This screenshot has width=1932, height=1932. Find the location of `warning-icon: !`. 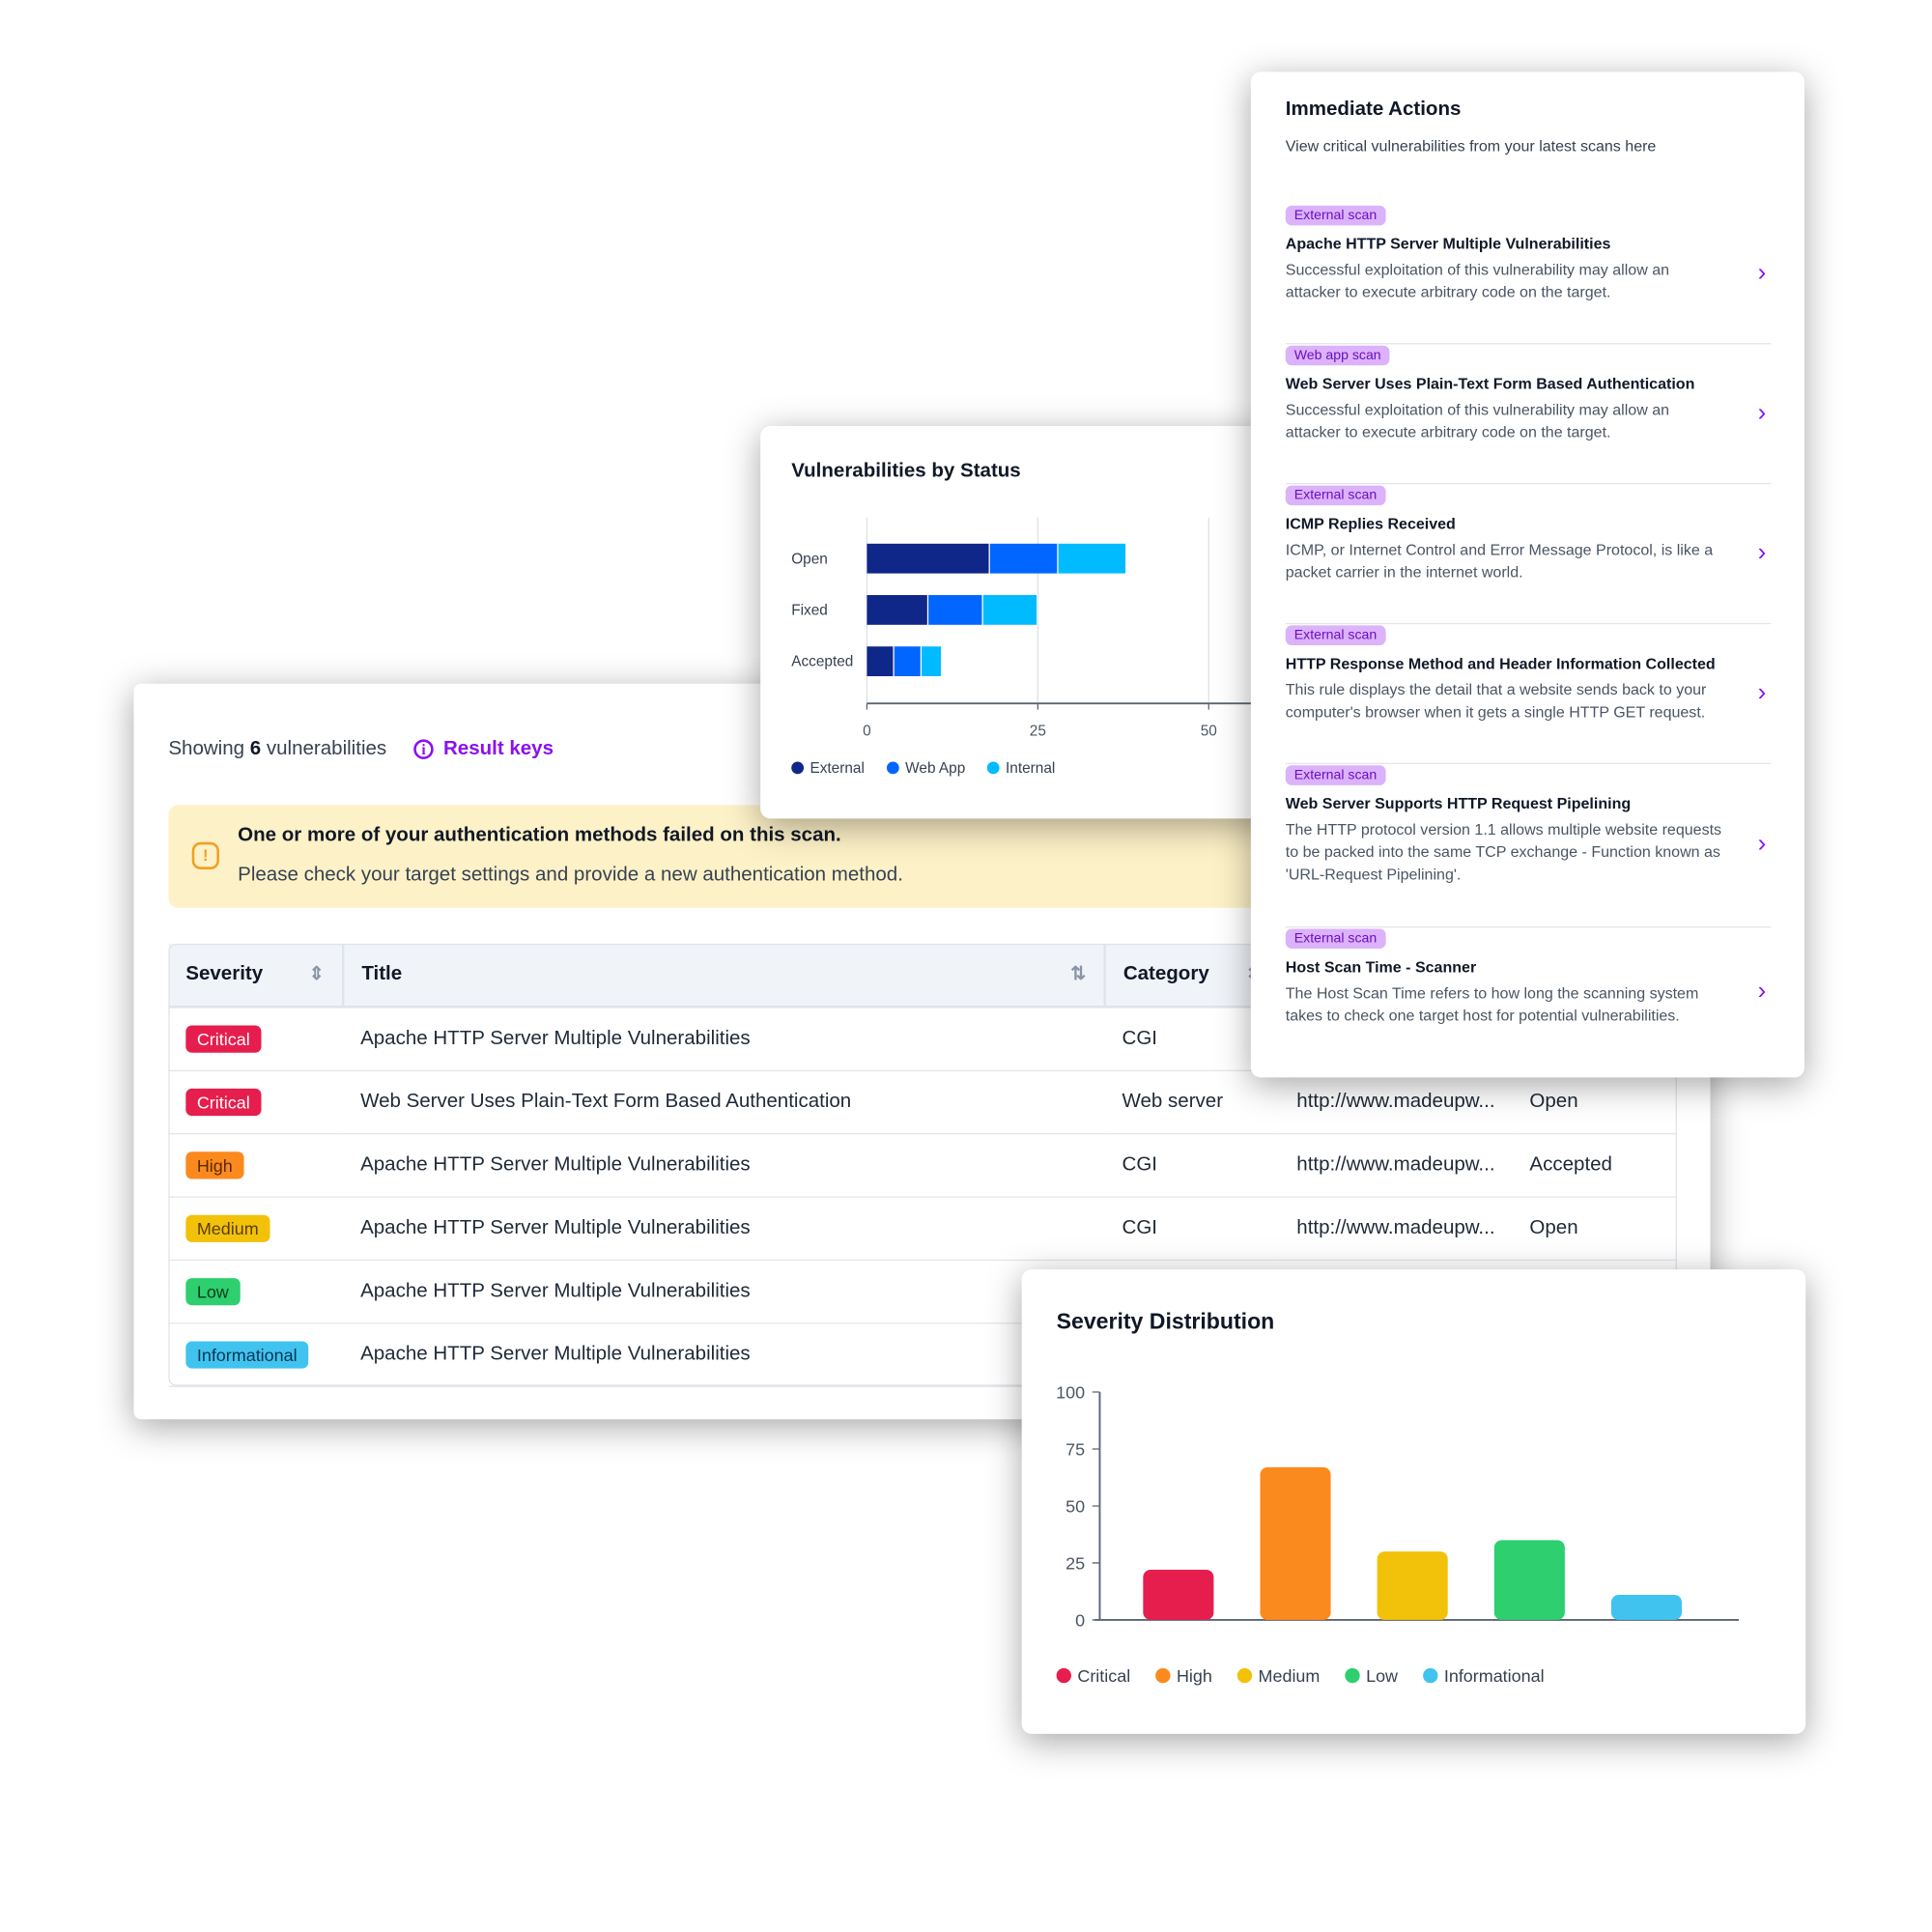

warning-icon: ! is located at coordinates (205, 855).